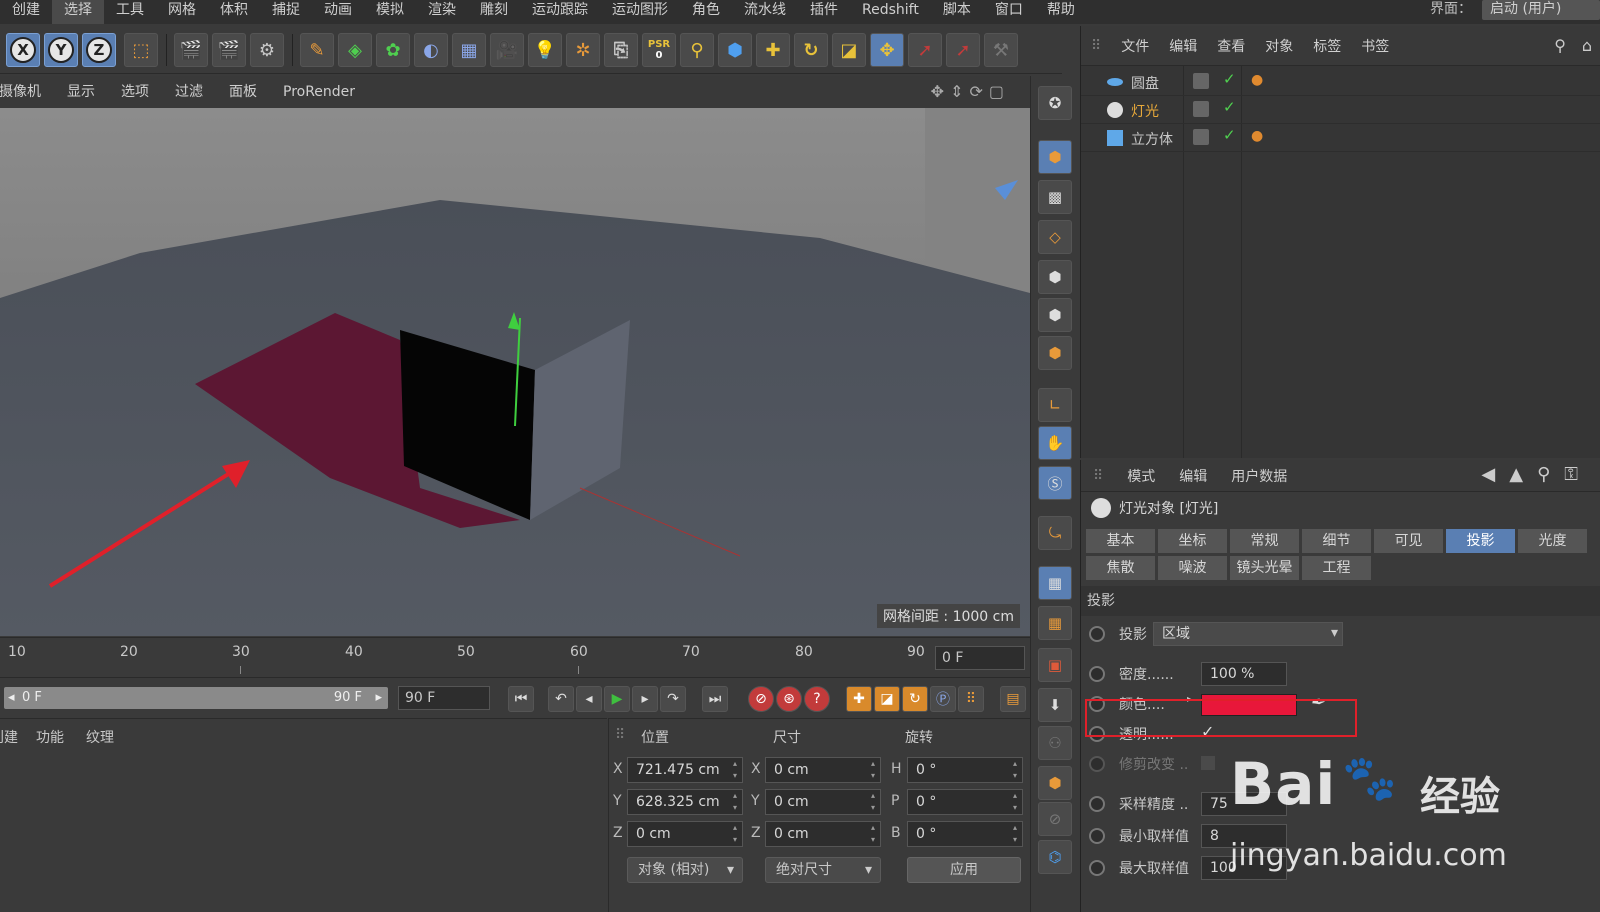 This screenshot has width=1600, height=912. Describe the element at coordinates (964, 870) in the screenshot. I see `apply-button: 应用` at that location.